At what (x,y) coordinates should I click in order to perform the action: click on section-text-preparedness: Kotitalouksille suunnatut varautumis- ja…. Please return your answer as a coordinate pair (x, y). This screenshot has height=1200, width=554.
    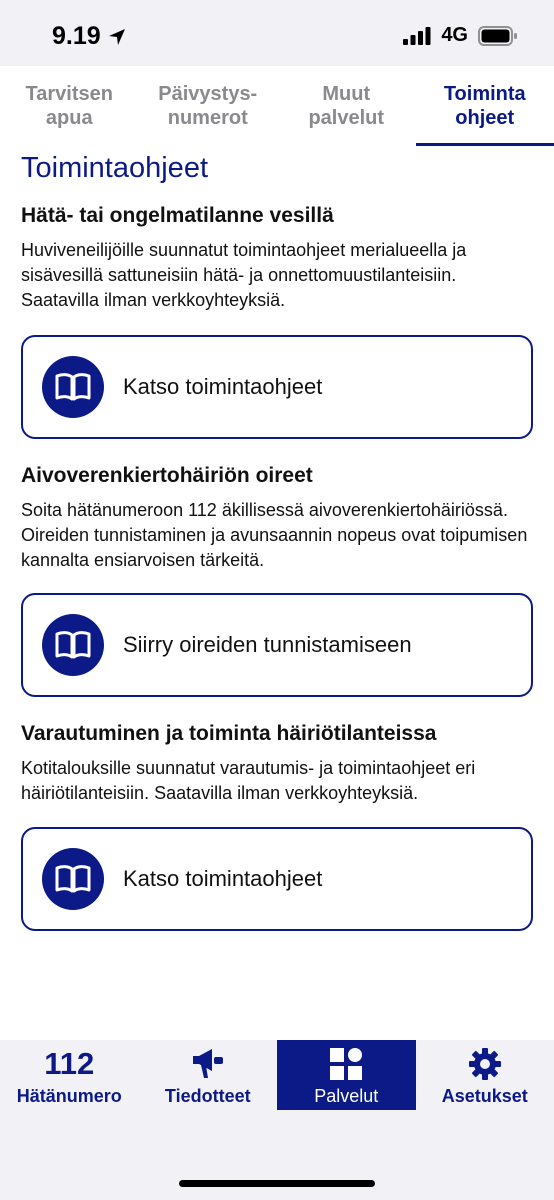
    Looking at the image, I should click on (248, 780).